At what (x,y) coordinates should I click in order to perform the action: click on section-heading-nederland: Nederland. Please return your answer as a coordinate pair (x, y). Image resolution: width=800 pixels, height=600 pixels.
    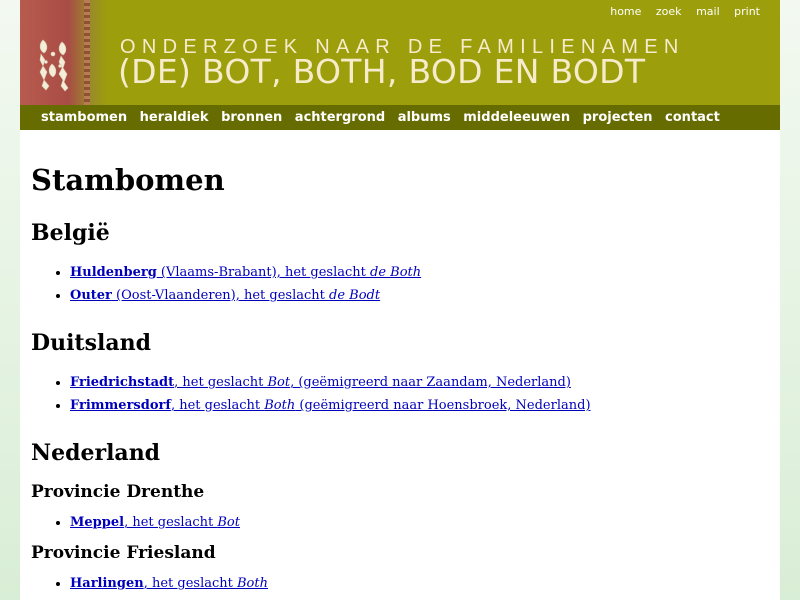
    Looking at the image, I should click on (96, 453).